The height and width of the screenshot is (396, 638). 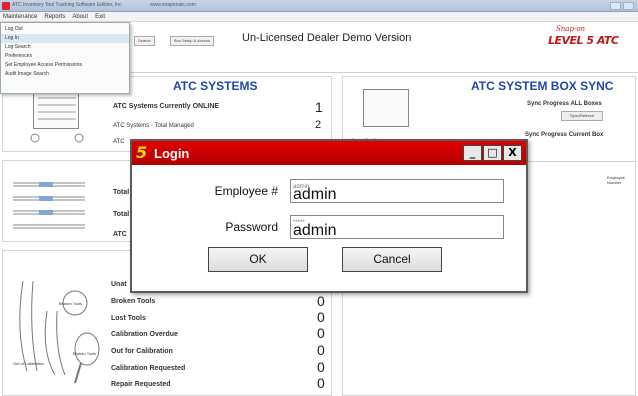 What do you see at coordinates (141, 384) in the screenshot?
I see `repair-requested-label: Repair Requested` at bounding box center [141, 384].